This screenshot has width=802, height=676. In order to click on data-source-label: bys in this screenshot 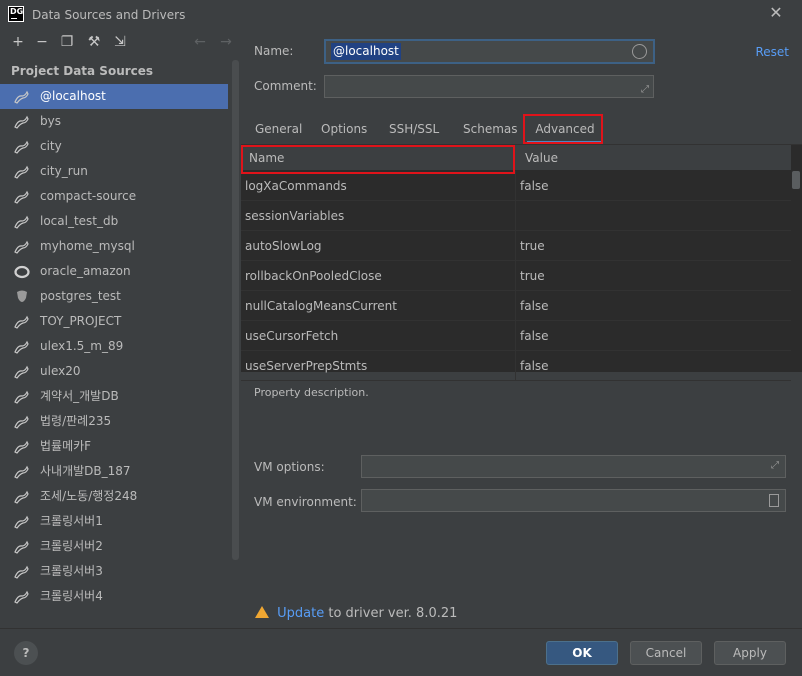, I will do `click(50, 121)`.